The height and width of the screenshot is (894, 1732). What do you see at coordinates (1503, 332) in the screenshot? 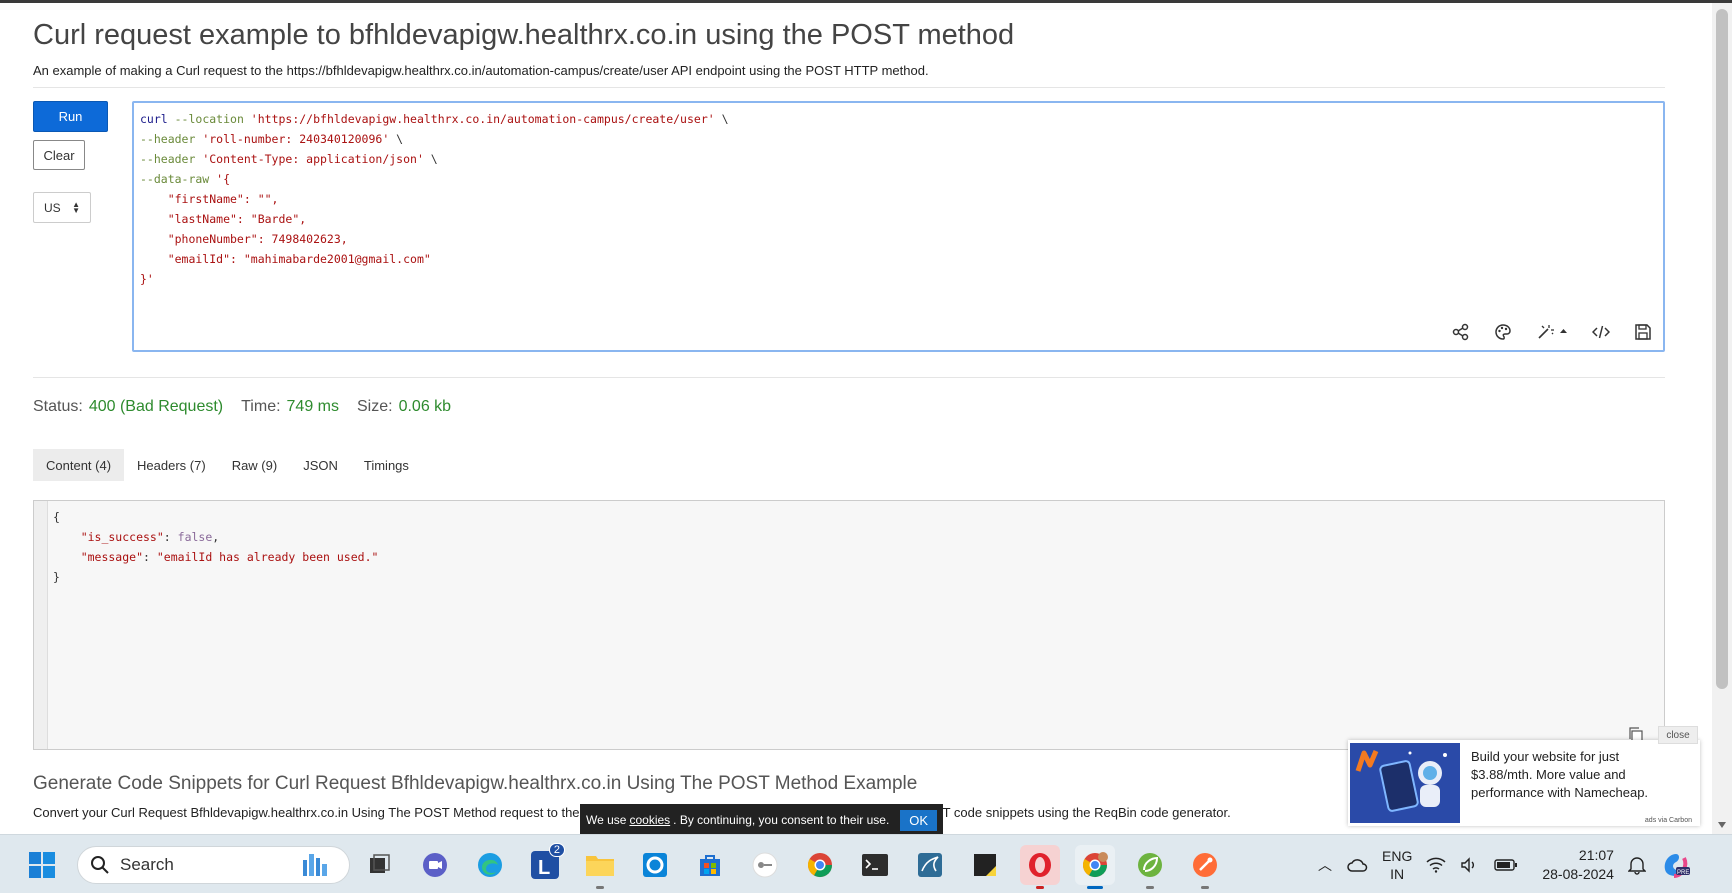
I see `palette-icon` at bounding box center [1503, 332].